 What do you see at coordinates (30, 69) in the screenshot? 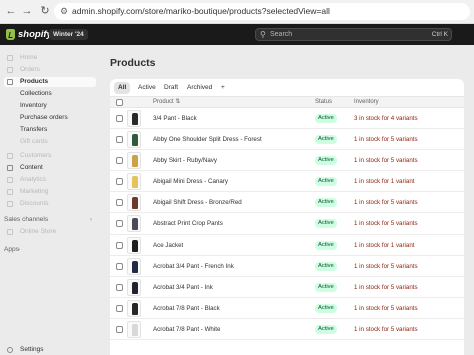
I see `sidebar-item-label: Orders` at bounding box center [30, 69].